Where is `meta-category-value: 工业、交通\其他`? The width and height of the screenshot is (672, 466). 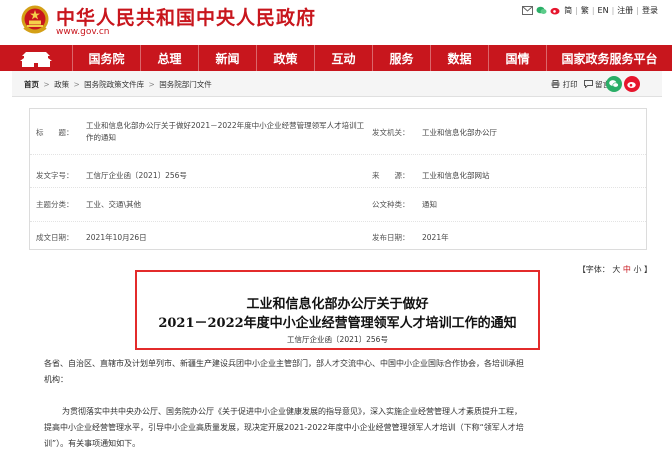
meta-category-value: 工业、交通\其他 is located at coordinates (114, 204).